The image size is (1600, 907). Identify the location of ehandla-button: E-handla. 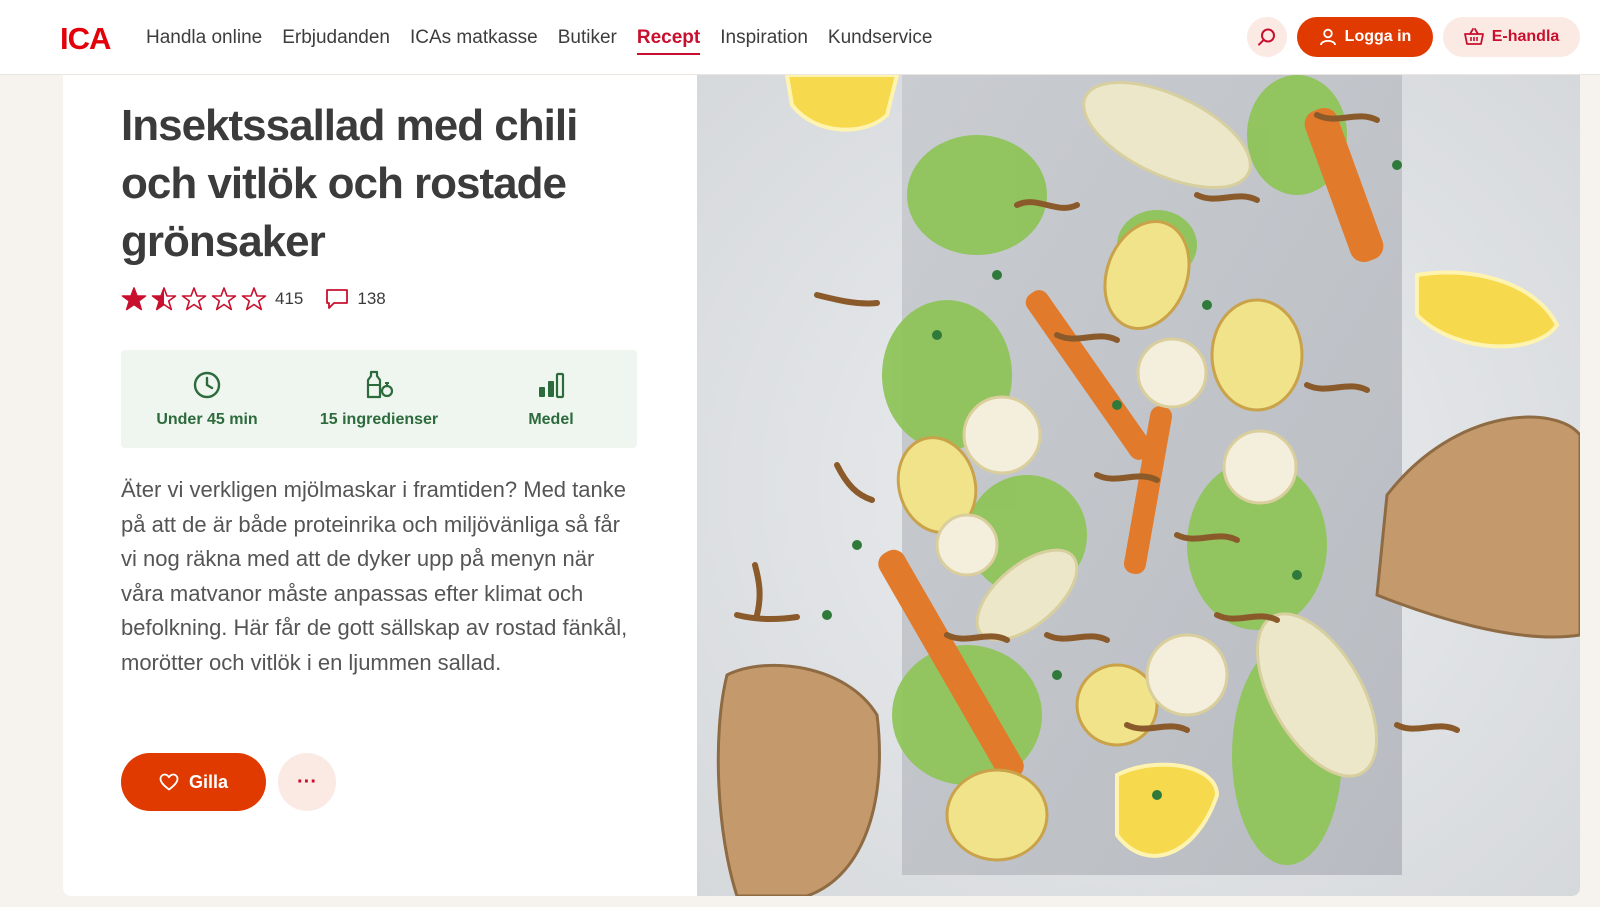
(1511, 37).